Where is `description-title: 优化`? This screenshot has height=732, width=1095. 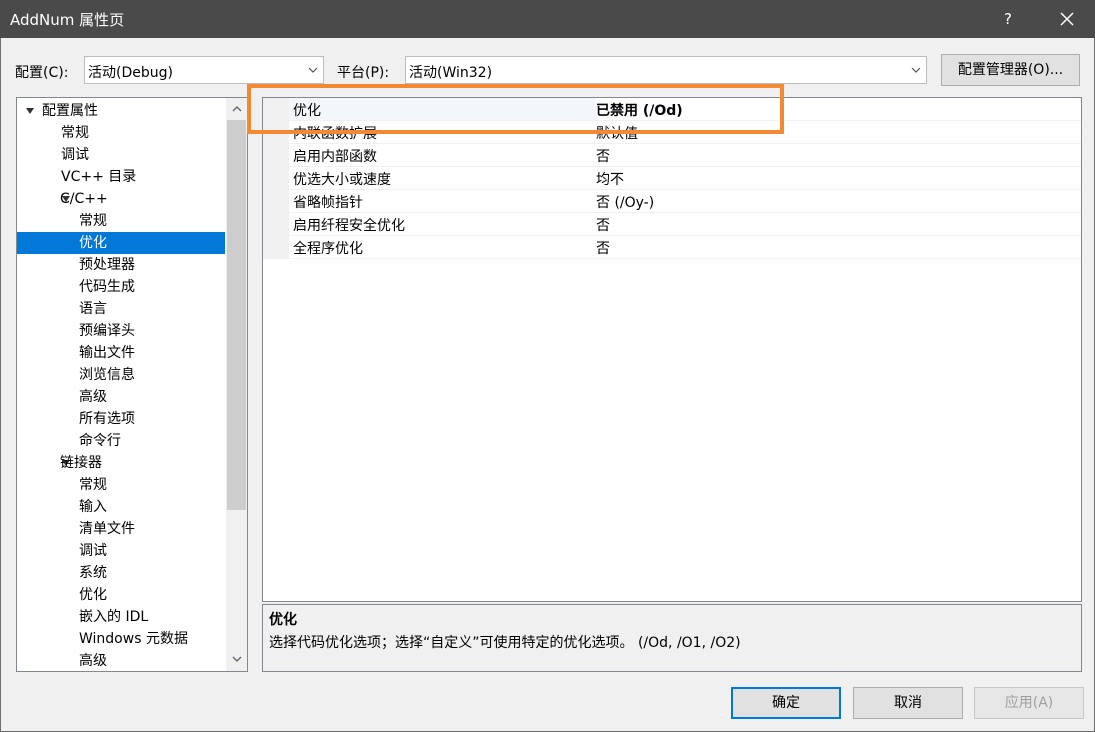 description-title: 优化 is located at coordinates (283, 620).